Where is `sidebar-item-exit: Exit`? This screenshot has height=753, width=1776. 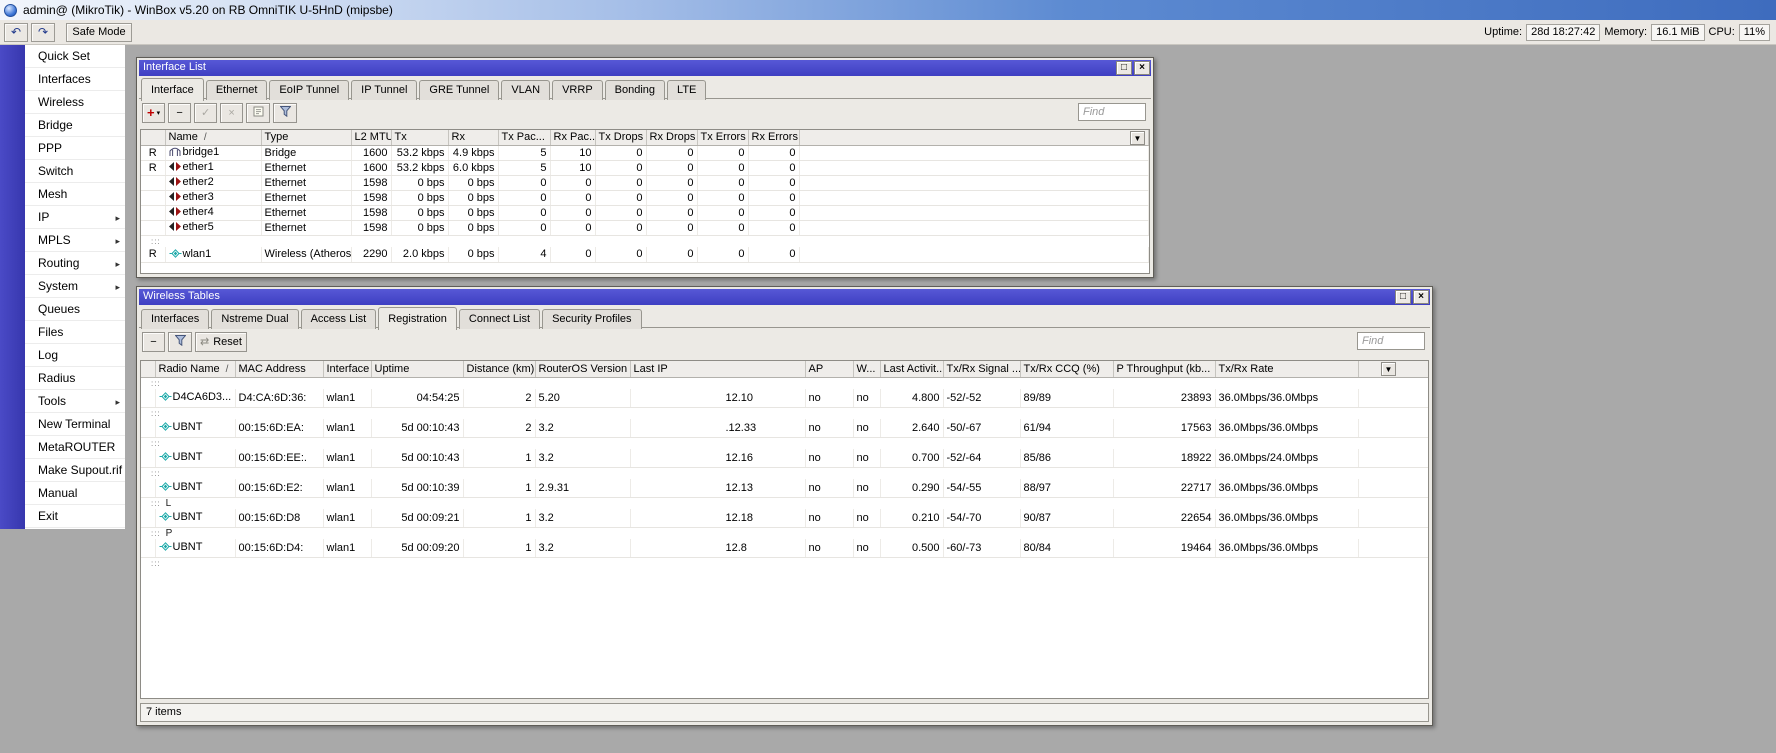 sidebar-item-exit: Exit is located at coordinates (75, 516).